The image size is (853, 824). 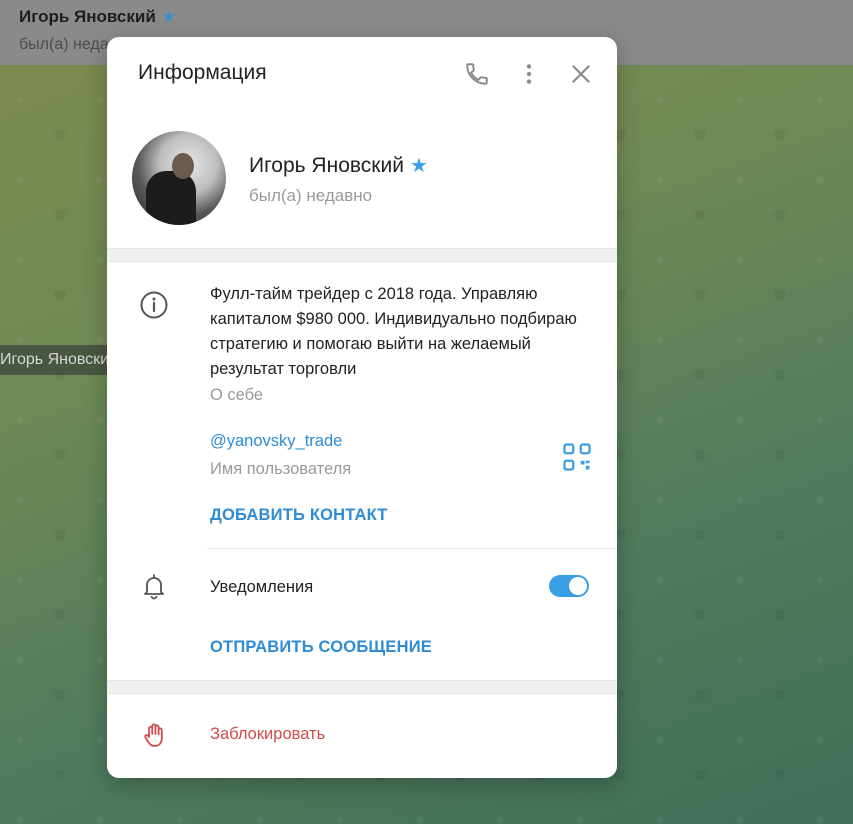 I want to click on chat-name-tag: Игорь Яновский, so click(x=55, y=360).